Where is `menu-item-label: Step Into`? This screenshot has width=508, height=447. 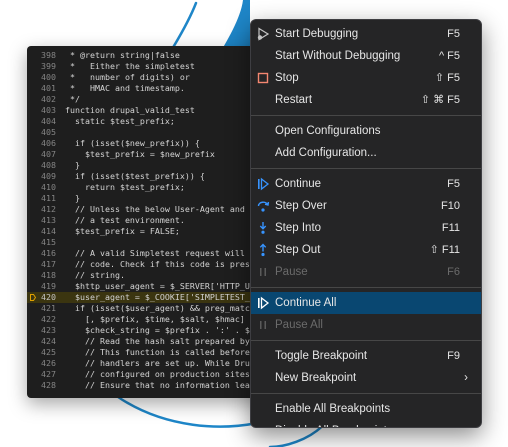 menu-item-label: Step Into is located at coordinates (298, 228).